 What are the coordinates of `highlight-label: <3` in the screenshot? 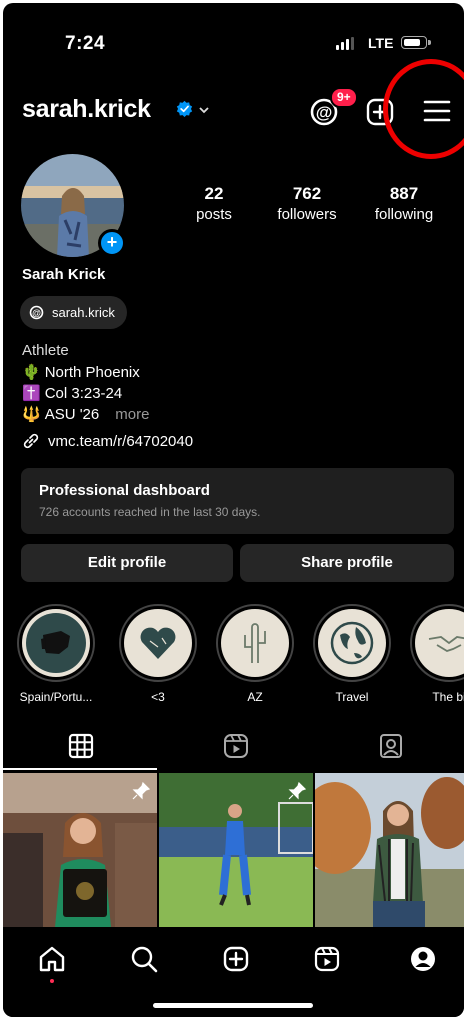 It's located at (158, 697).